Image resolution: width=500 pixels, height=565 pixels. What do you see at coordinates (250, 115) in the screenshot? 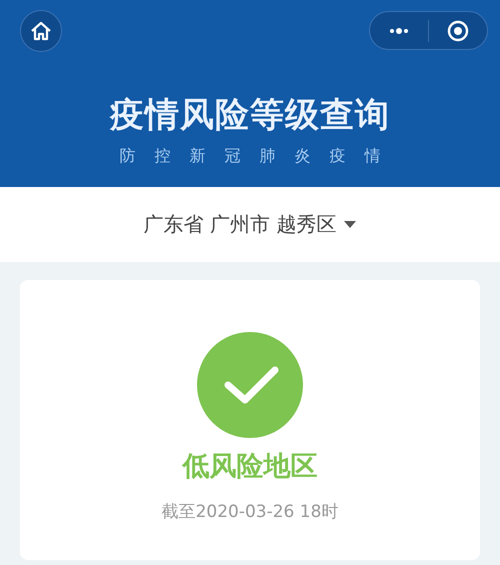
I see `page-title: 疫情风险等级查询` at bounding box center [250, 115].